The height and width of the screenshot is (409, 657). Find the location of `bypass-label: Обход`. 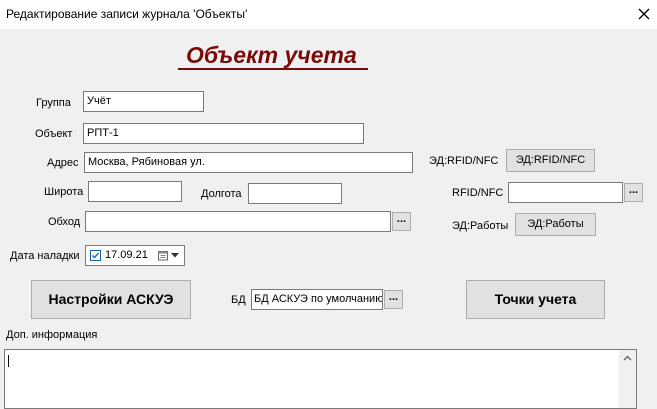

bypass-label: Обход is located at coordinates (64, 222).